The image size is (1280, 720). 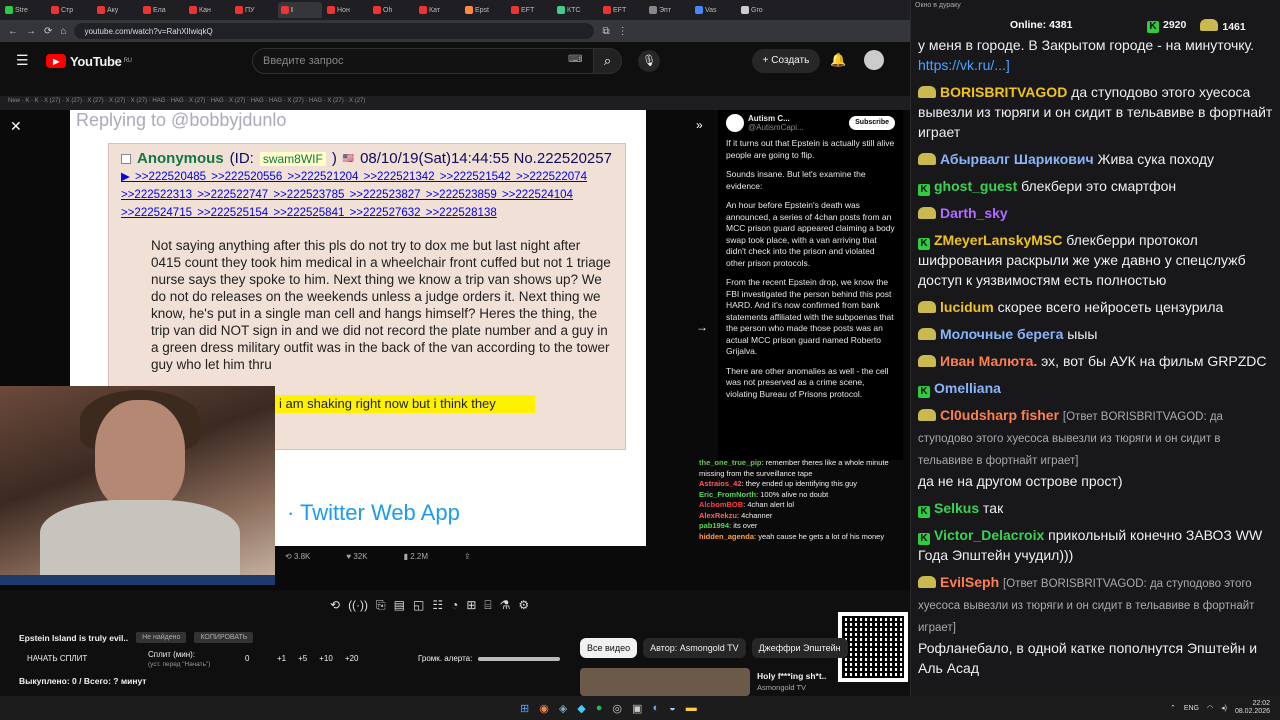 I want to click on browser-tab: Аку, so click(x=116, y=10).